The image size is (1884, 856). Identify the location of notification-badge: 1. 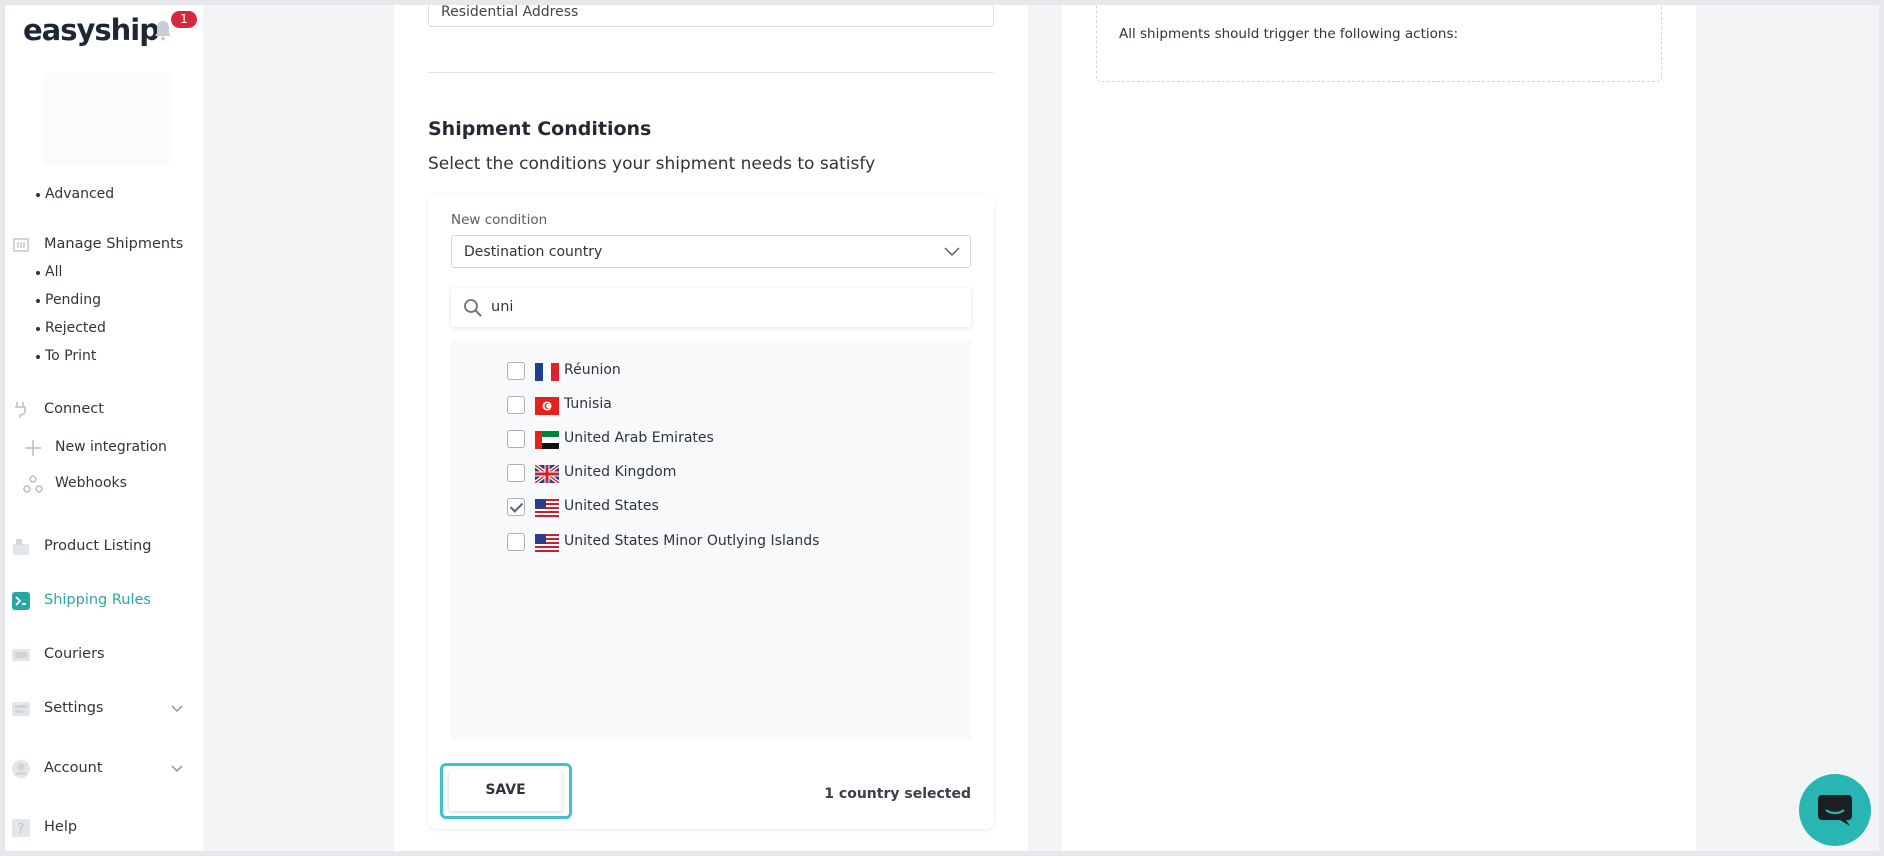
(184, 19).